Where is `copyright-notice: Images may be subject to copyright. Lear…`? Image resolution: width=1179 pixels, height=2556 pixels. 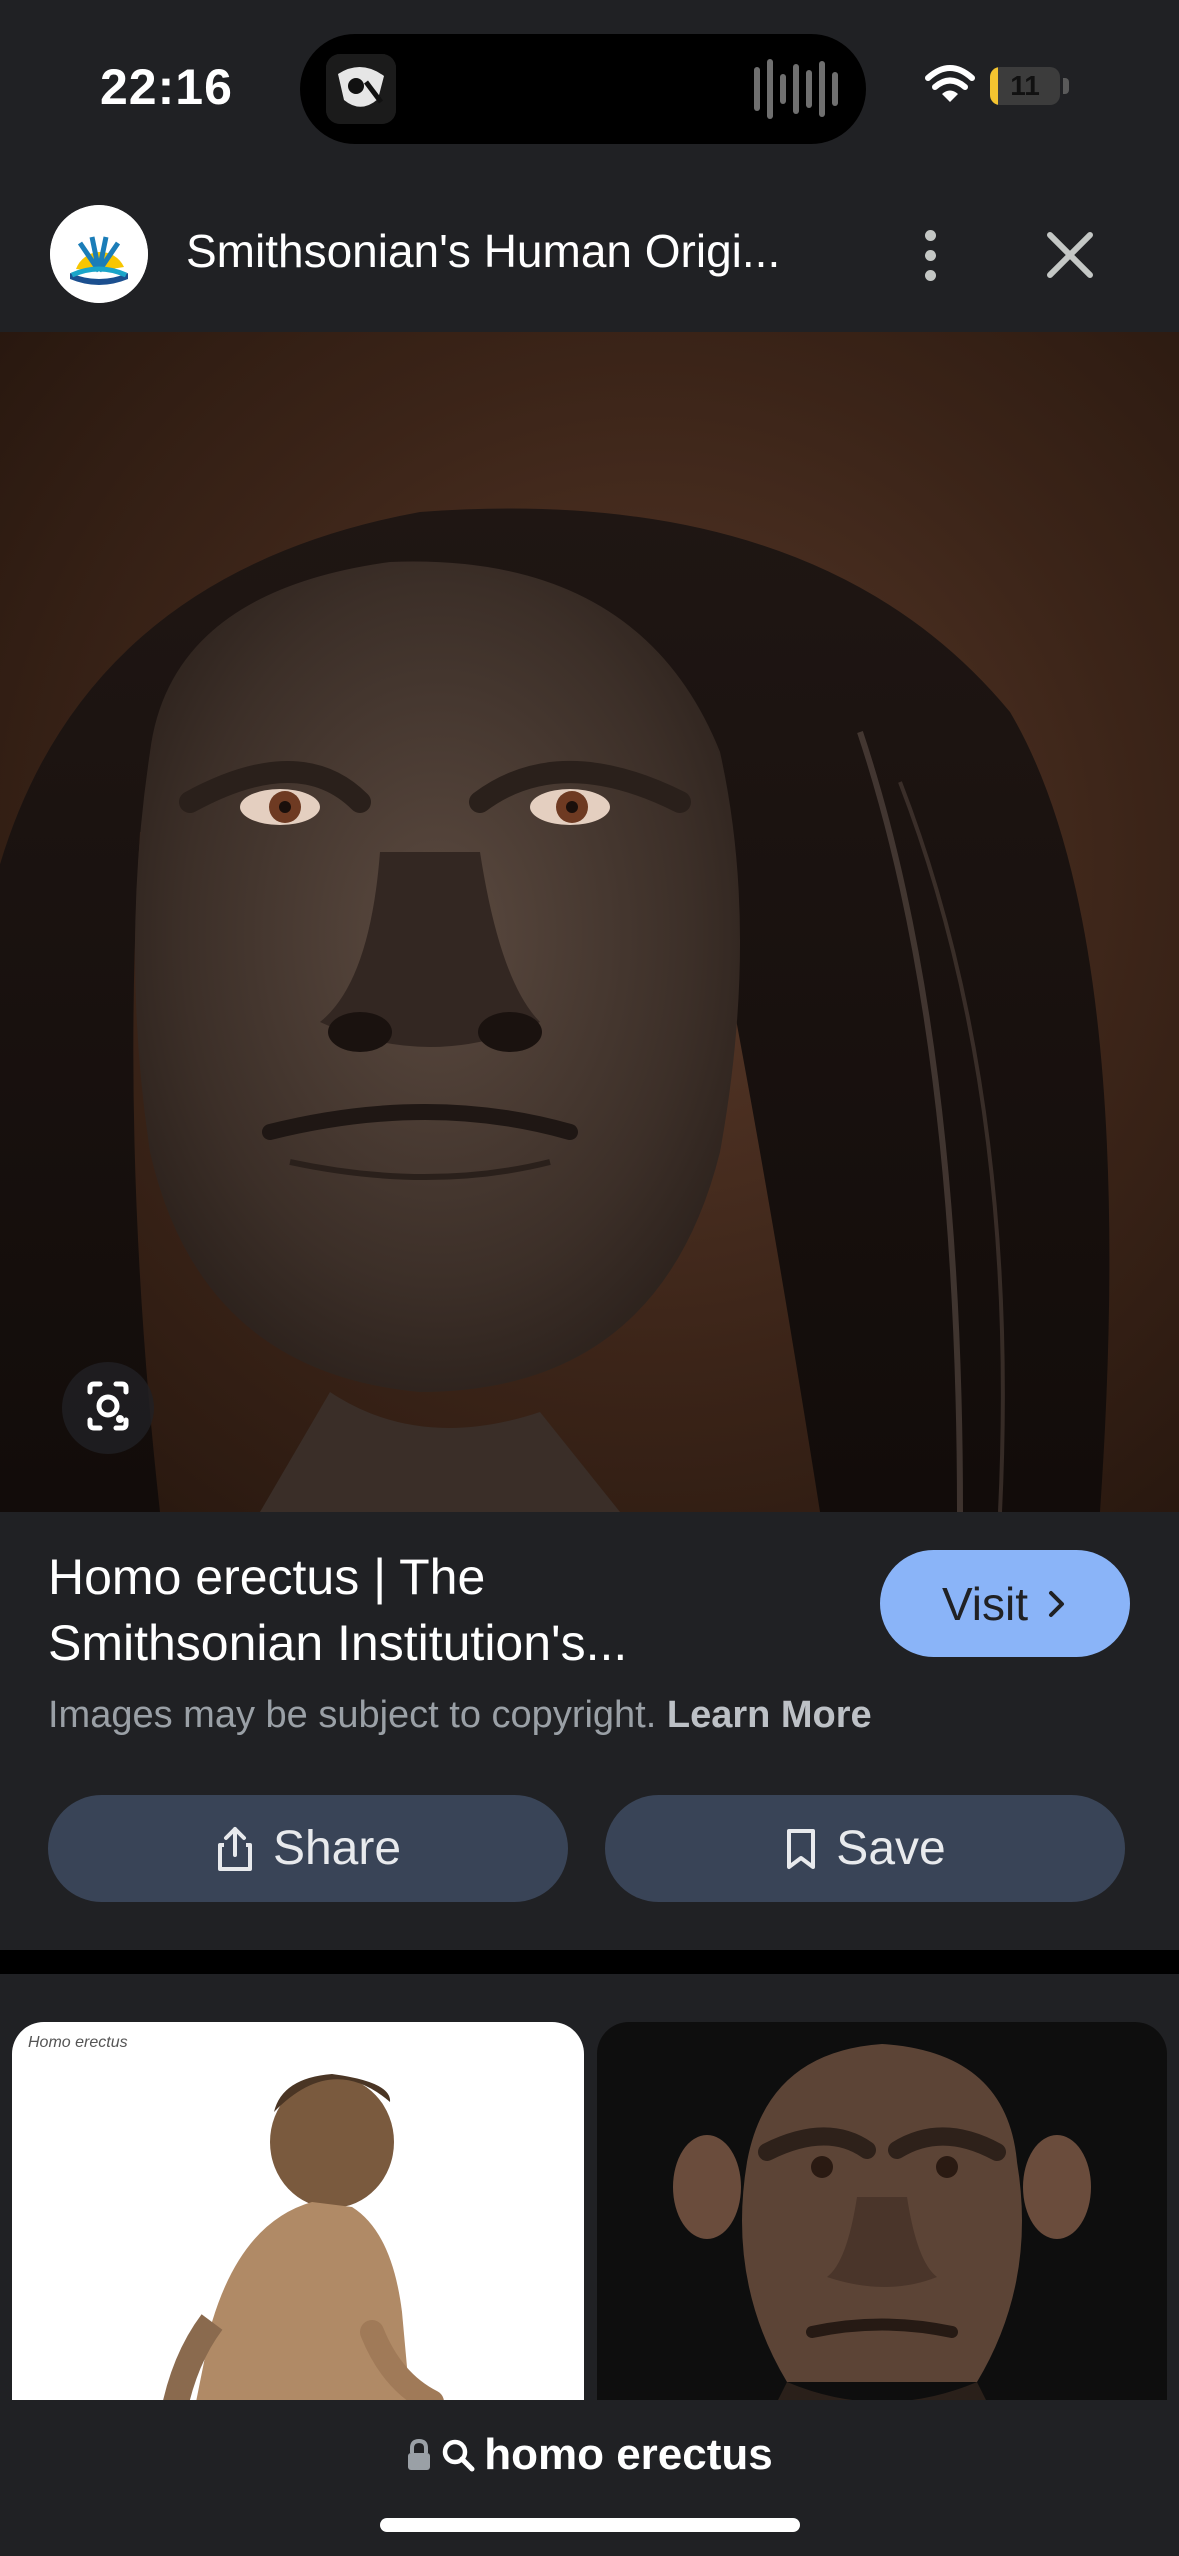 copyright-notice: Images may be subject to copyright. Lear… is located at coordinates (460, 1715).